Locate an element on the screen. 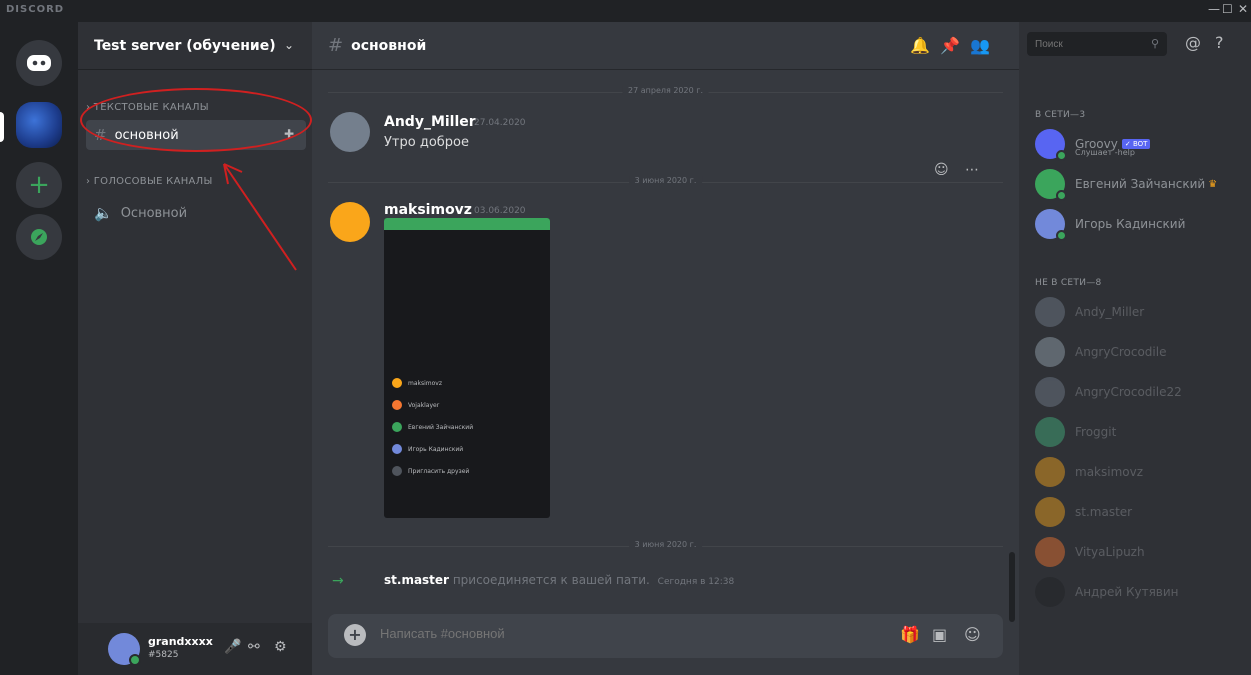  message-composer: + 🎁 ▣ ☺ is located at coordinates (665, 636).